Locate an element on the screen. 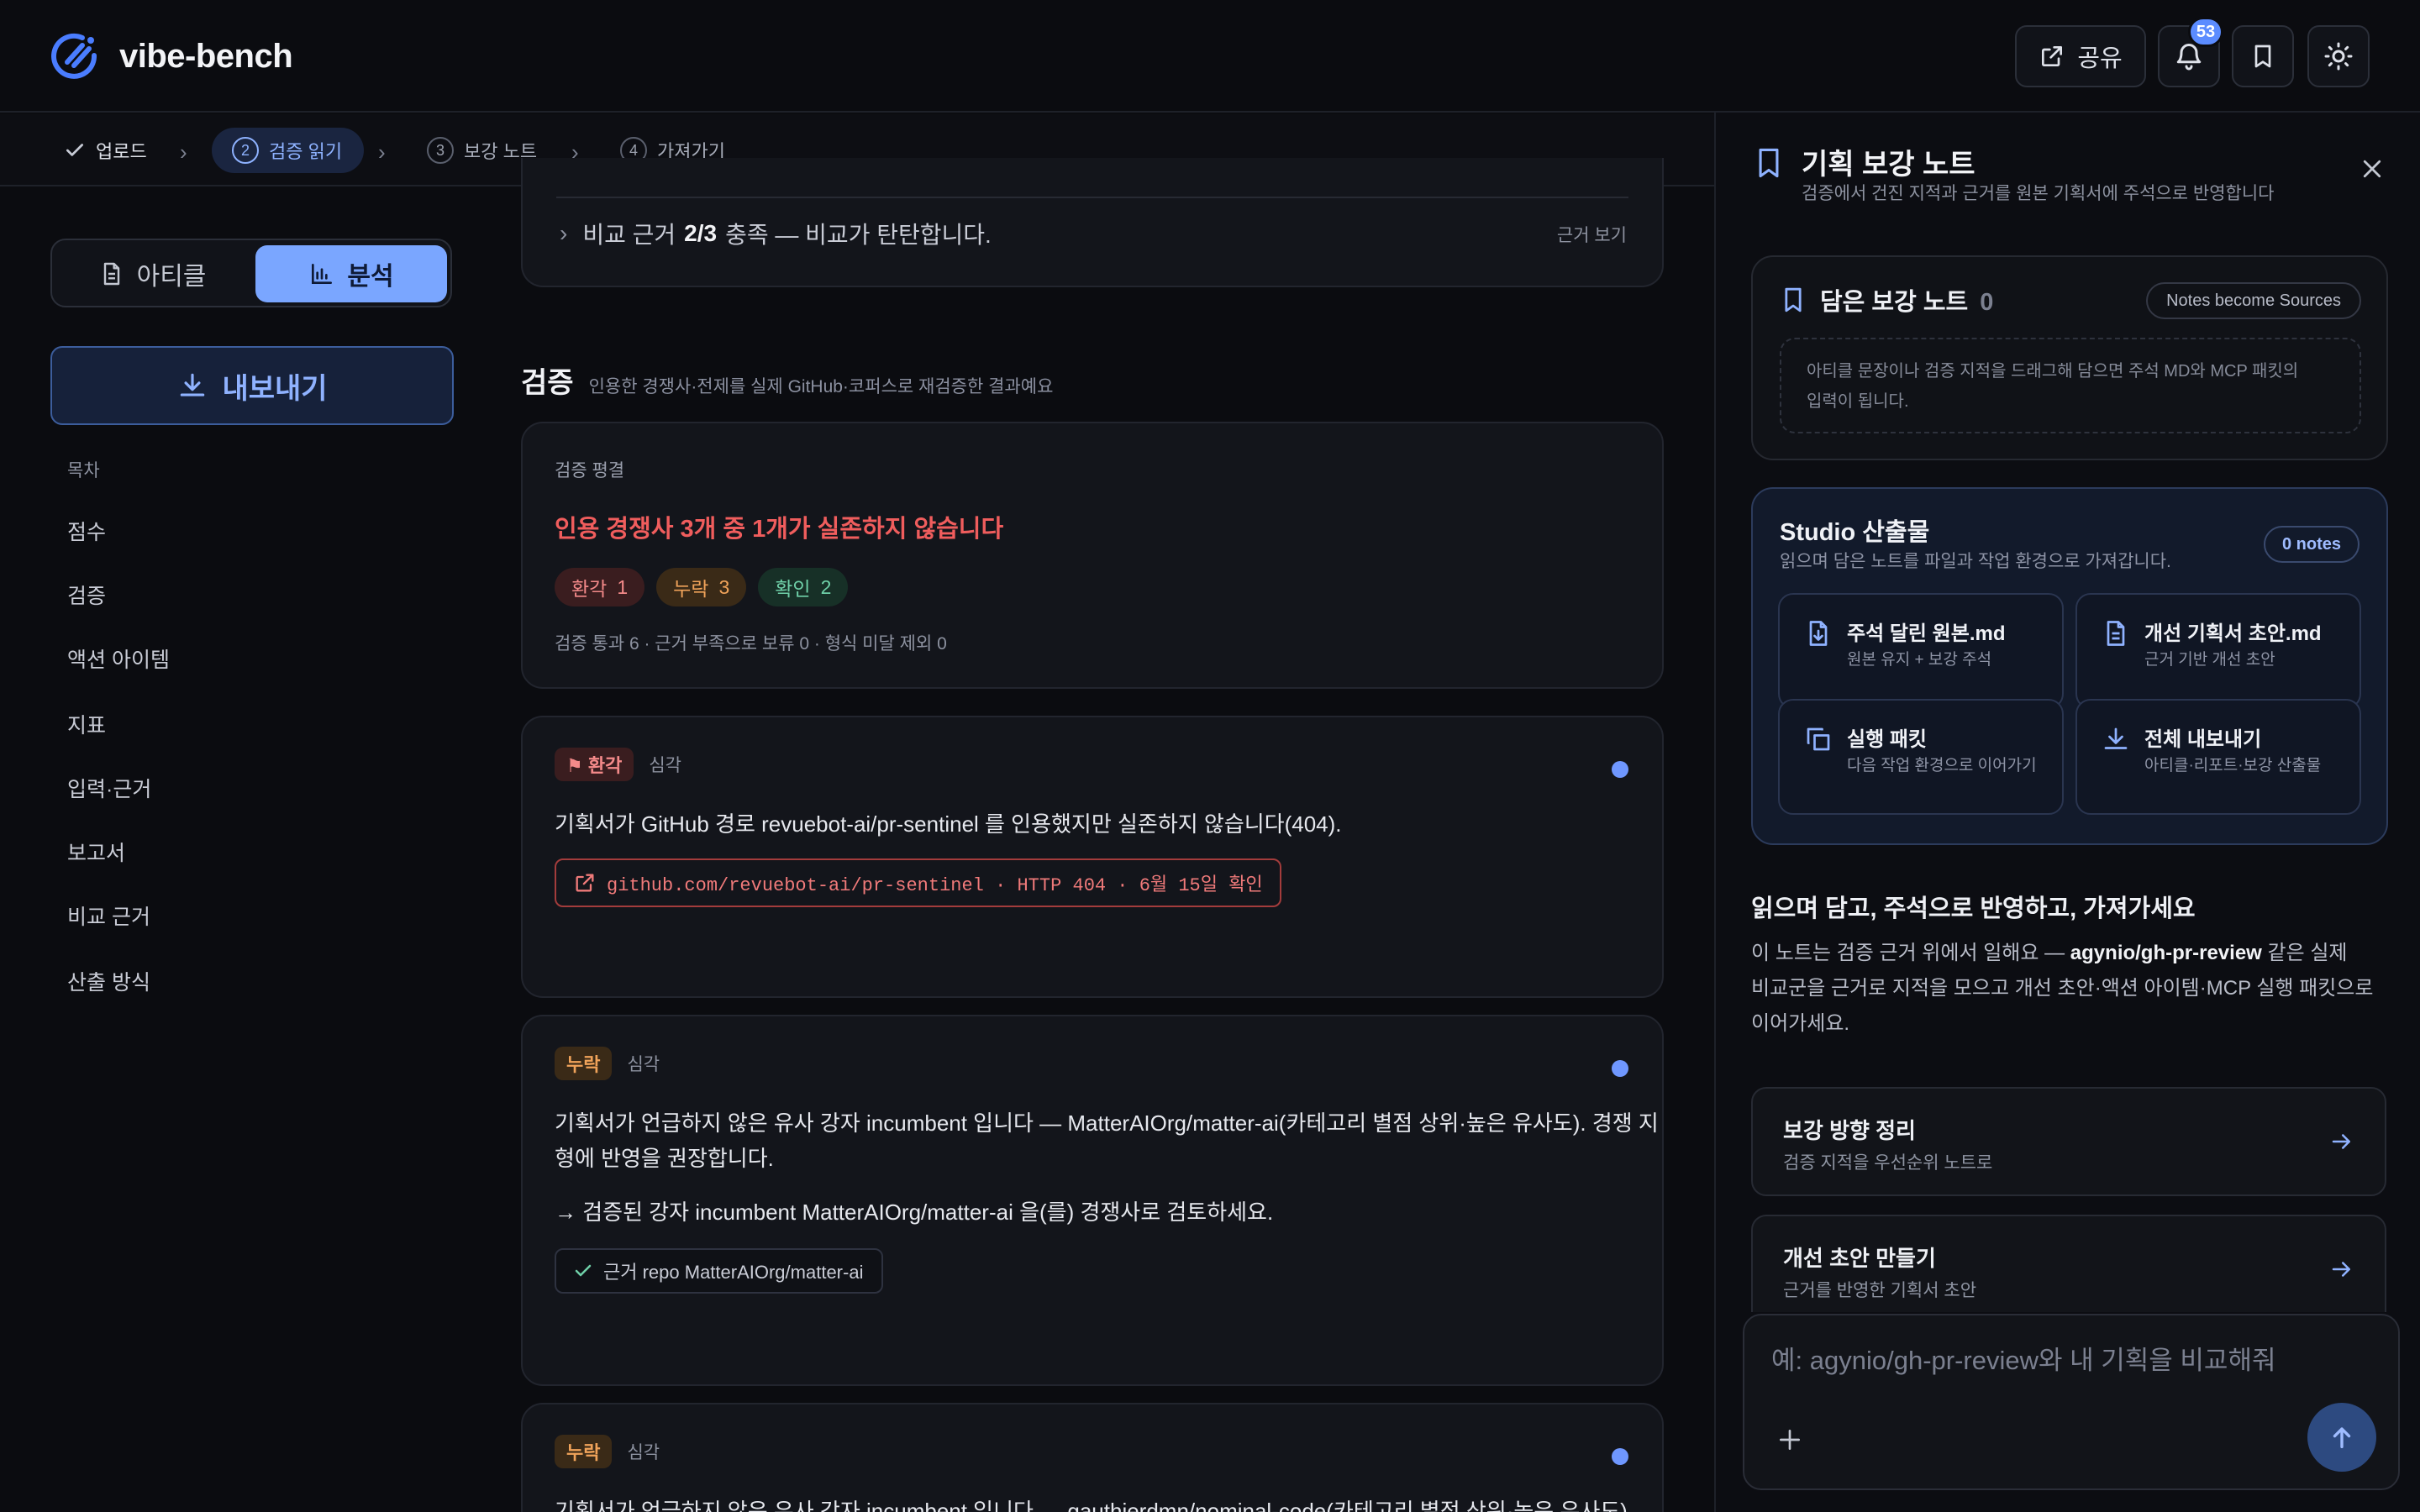  unread-dot is located at coordinates (1620, 769).